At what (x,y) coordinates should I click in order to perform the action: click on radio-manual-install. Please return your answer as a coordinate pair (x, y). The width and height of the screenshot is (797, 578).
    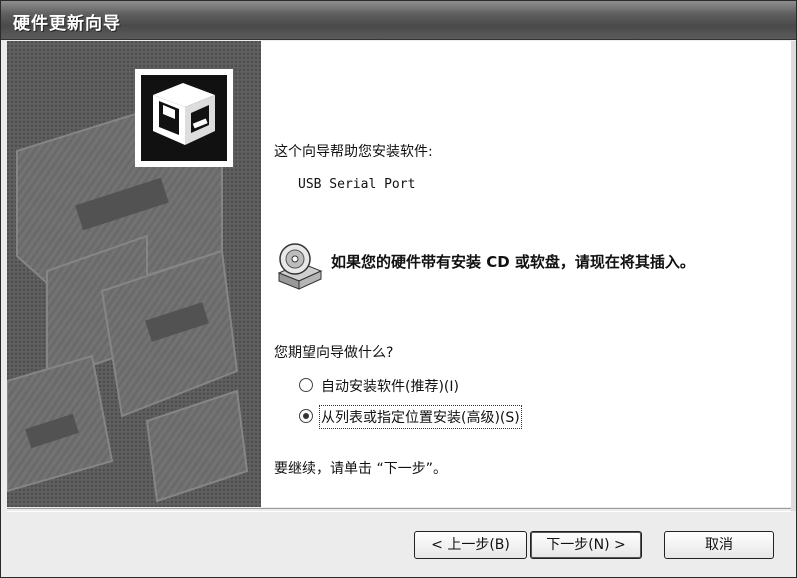
    Looking at the image, I should click on (306, 416).